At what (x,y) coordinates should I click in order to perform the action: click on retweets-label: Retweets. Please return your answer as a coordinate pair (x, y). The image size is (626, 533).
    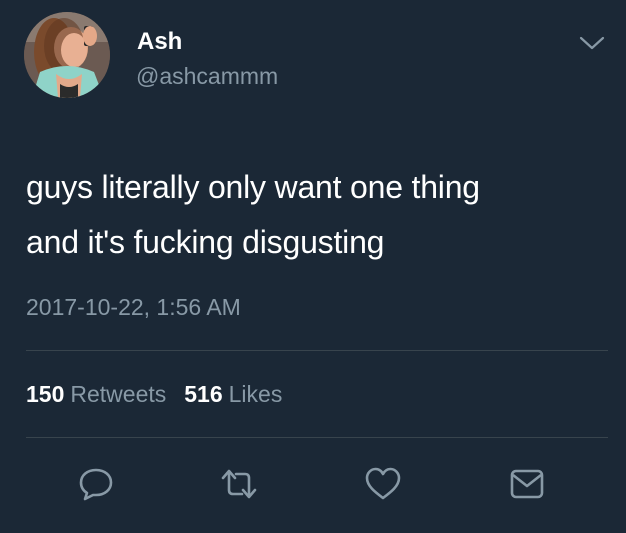
    Looking at the image, I should click on (118, 394).